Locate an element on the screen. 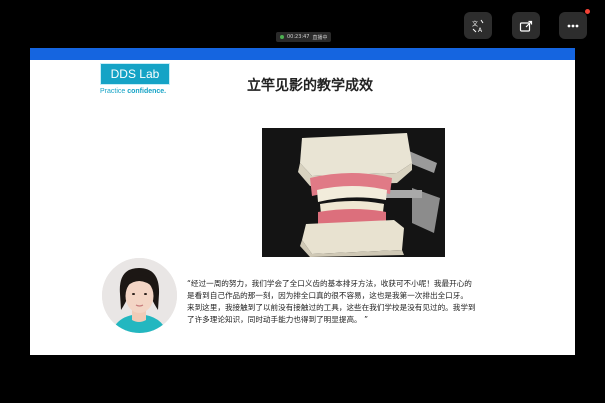 The width and height of the screenshot is (605, 403). translate-button: 文 A is located at coordinates (478, 25).